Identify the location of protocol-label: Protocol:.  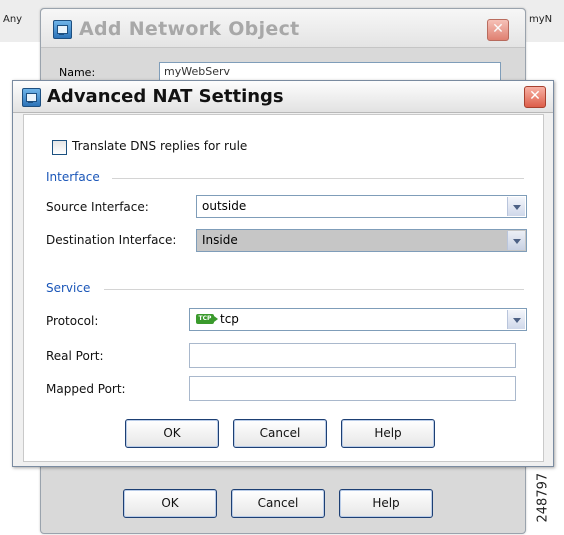
(72, 321).